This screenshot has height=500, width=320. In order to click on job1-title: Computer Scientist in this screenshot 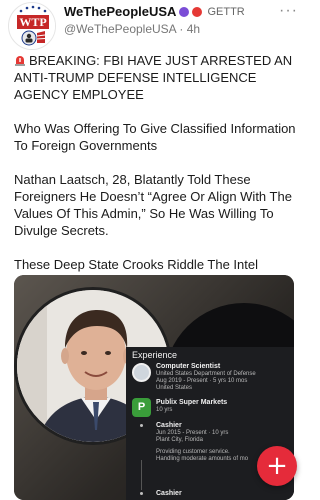, I will do `click(188, 366)`.